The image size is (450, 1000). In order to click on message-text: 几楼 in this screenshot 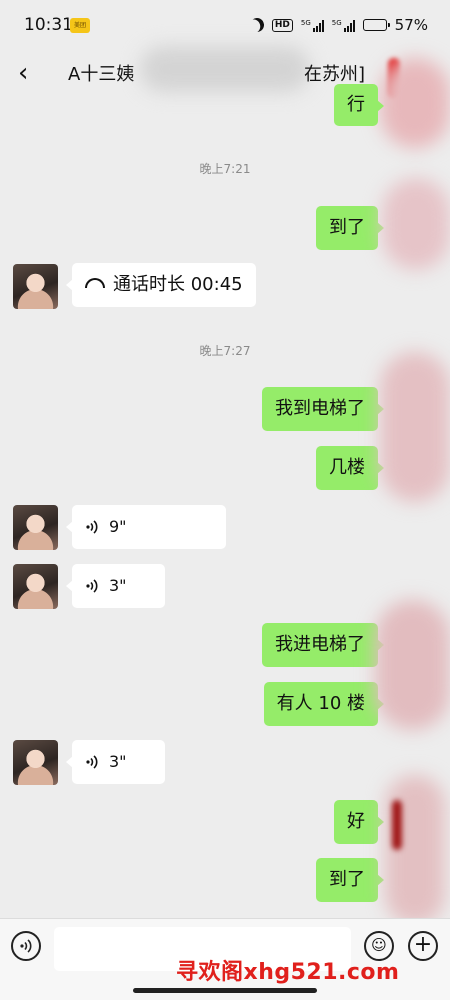, I will do `click(347, 467)`.